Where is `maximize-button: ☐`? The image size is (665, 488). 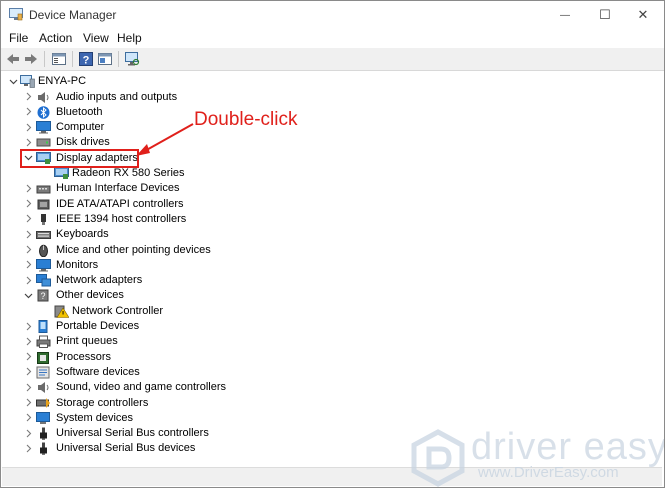 maximize-button: ☐ is located at coordinates (605, 15).